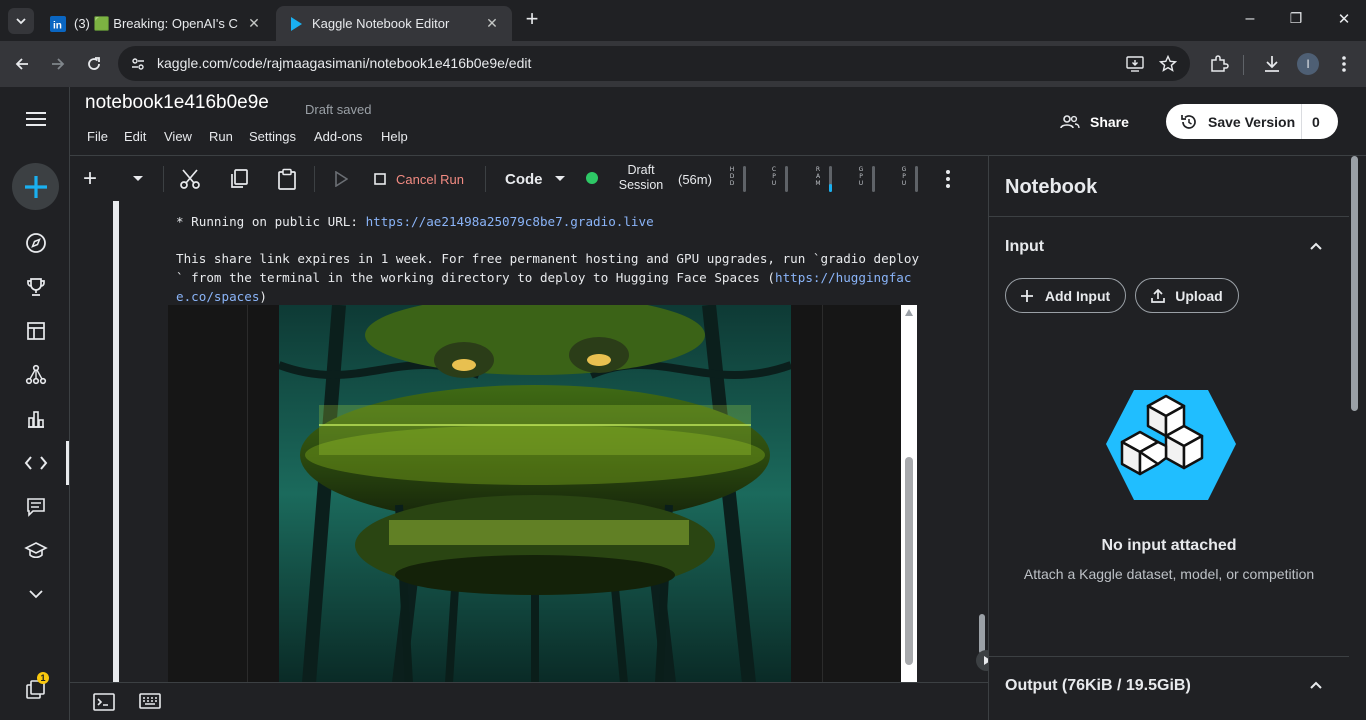  I want to click on profile-avatar: I, so click(1308, 64).